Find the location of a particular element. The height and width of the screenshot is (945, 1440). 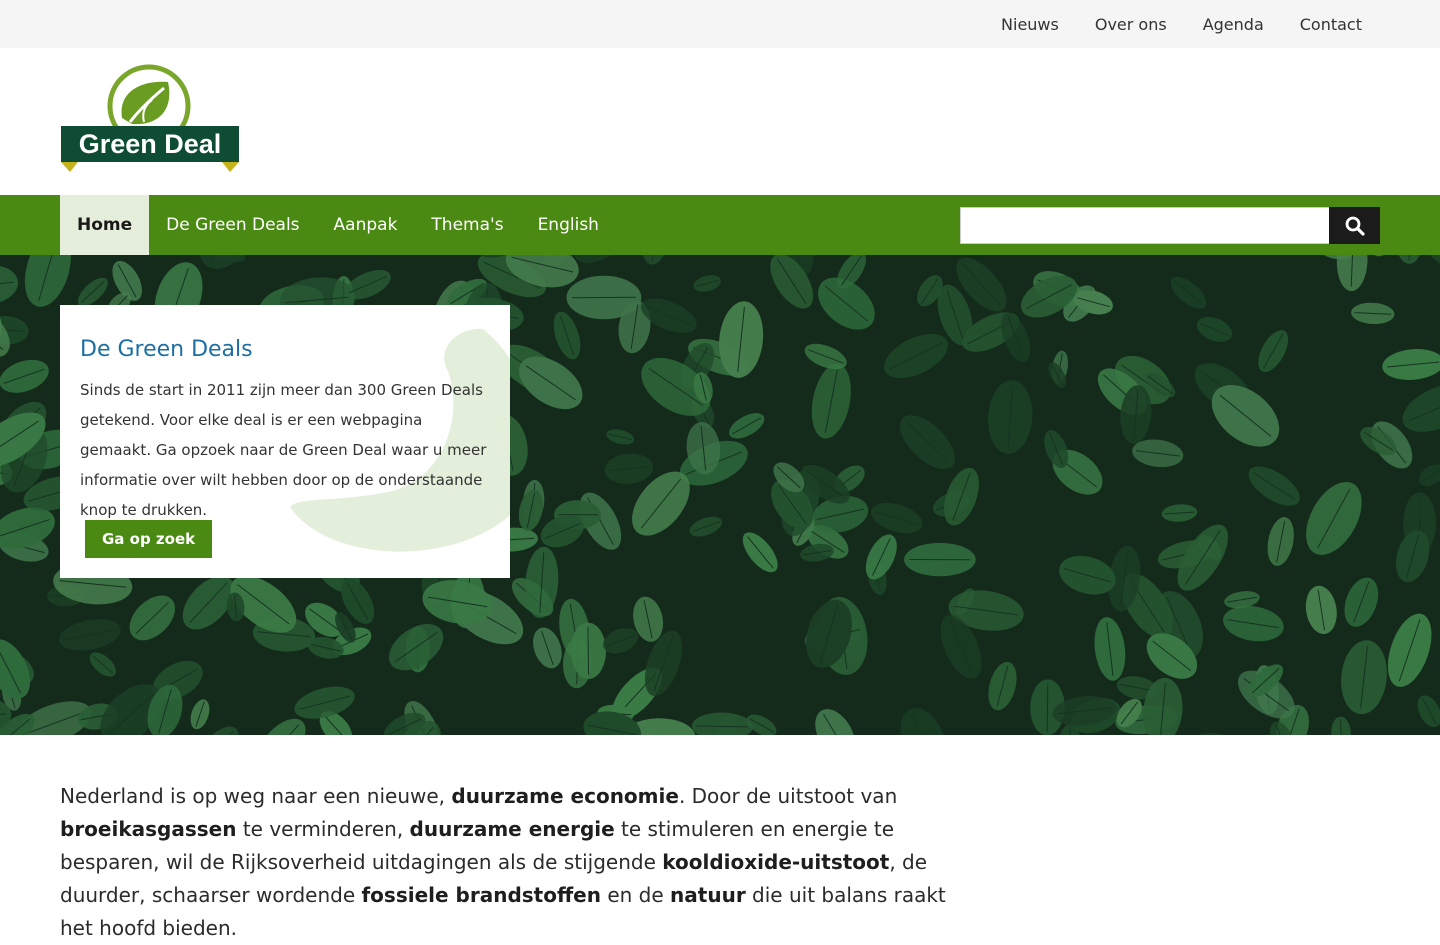

main-navigation: HomeDe Green DealsAanpakThema'sEnglish is located at coordinates (720, 225).